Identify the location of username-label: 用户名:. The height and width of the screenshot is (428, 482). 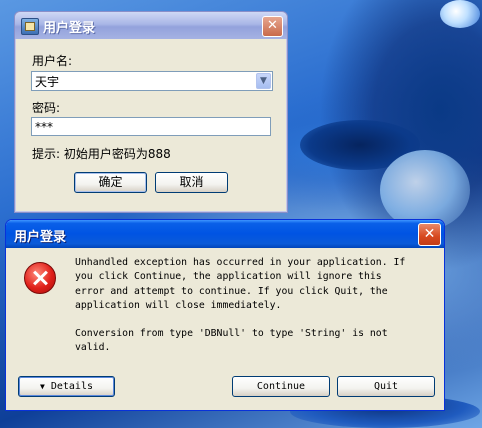
(52, 61).